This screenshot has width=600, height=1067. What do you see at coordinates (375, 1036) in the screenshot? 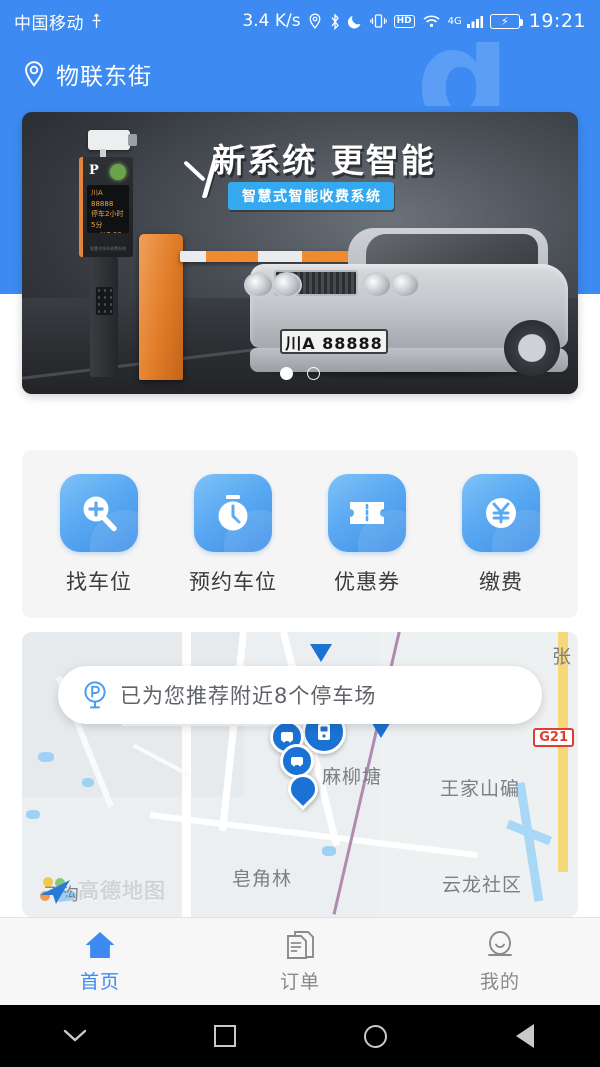
I see `home-circle-icon` at bounding box center [375, 1036].